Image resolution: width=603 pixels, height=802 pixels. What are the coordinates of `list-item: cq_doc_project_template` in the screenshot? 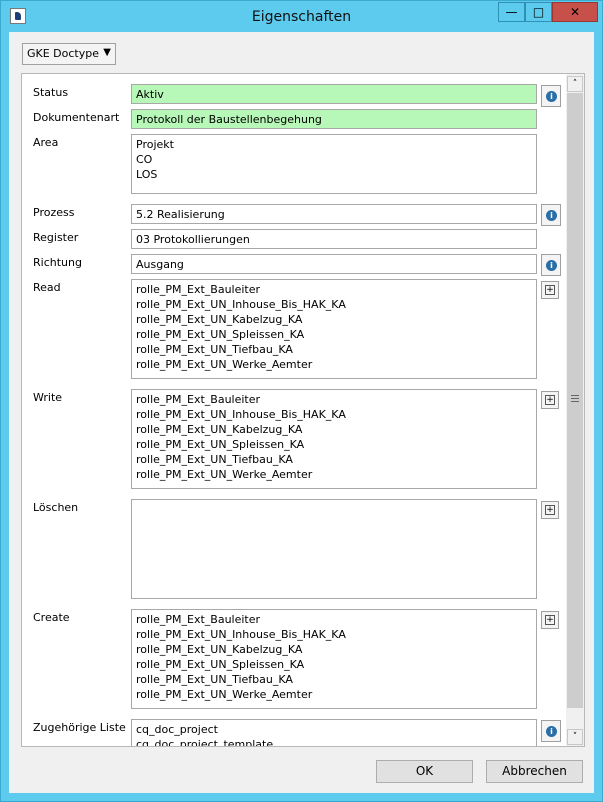 It's located at (334, 741).